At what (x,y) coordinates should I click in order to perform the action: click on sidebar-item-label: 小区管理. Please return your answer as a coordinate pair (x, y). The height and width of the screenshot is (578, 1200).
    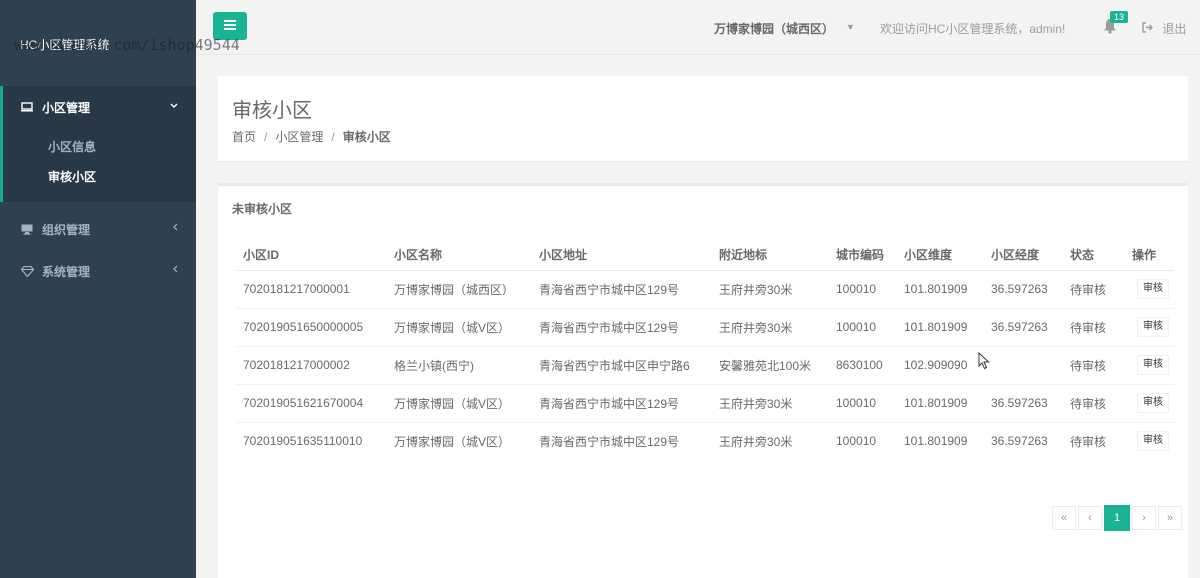
    Looking at the image, I should click on (66, 107).